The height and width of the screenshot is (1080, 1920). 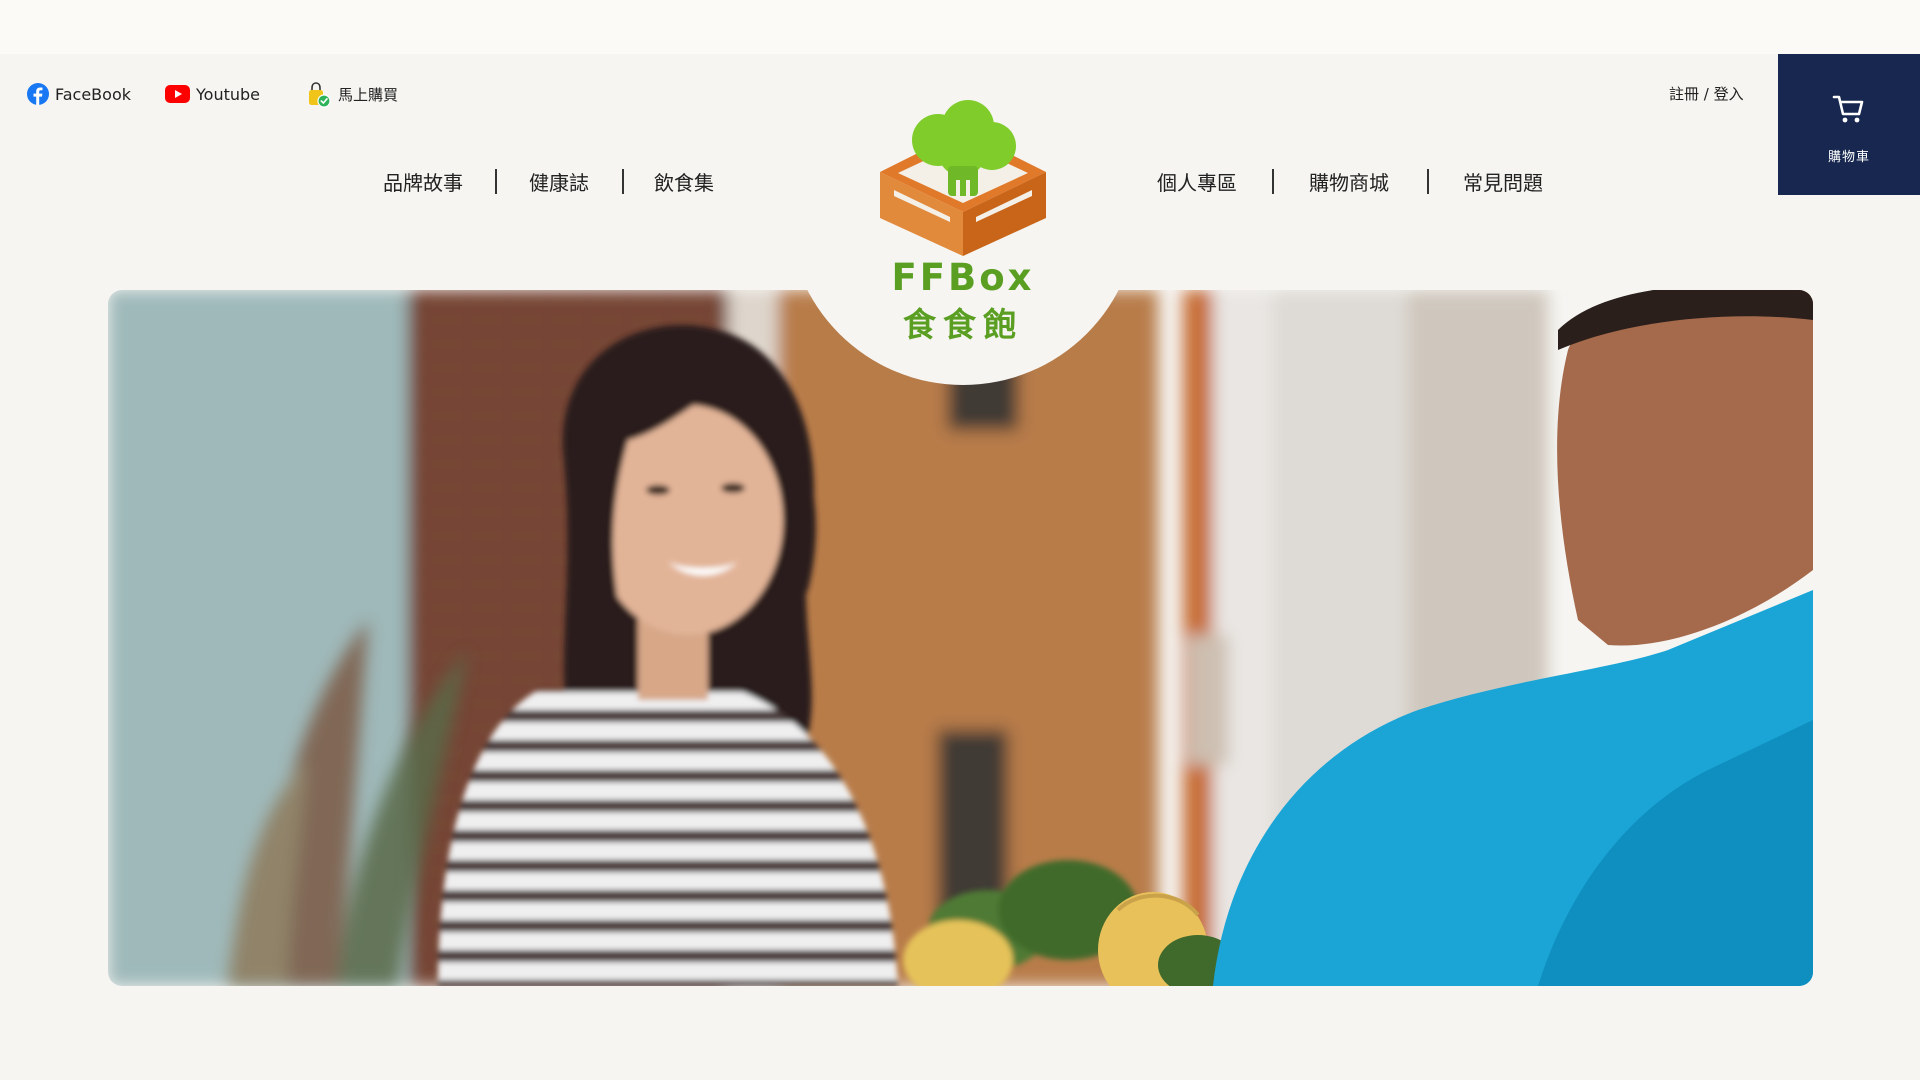 I want to click on ffbox-logo: FFBox 食食飽, so click(x=963, y=222).